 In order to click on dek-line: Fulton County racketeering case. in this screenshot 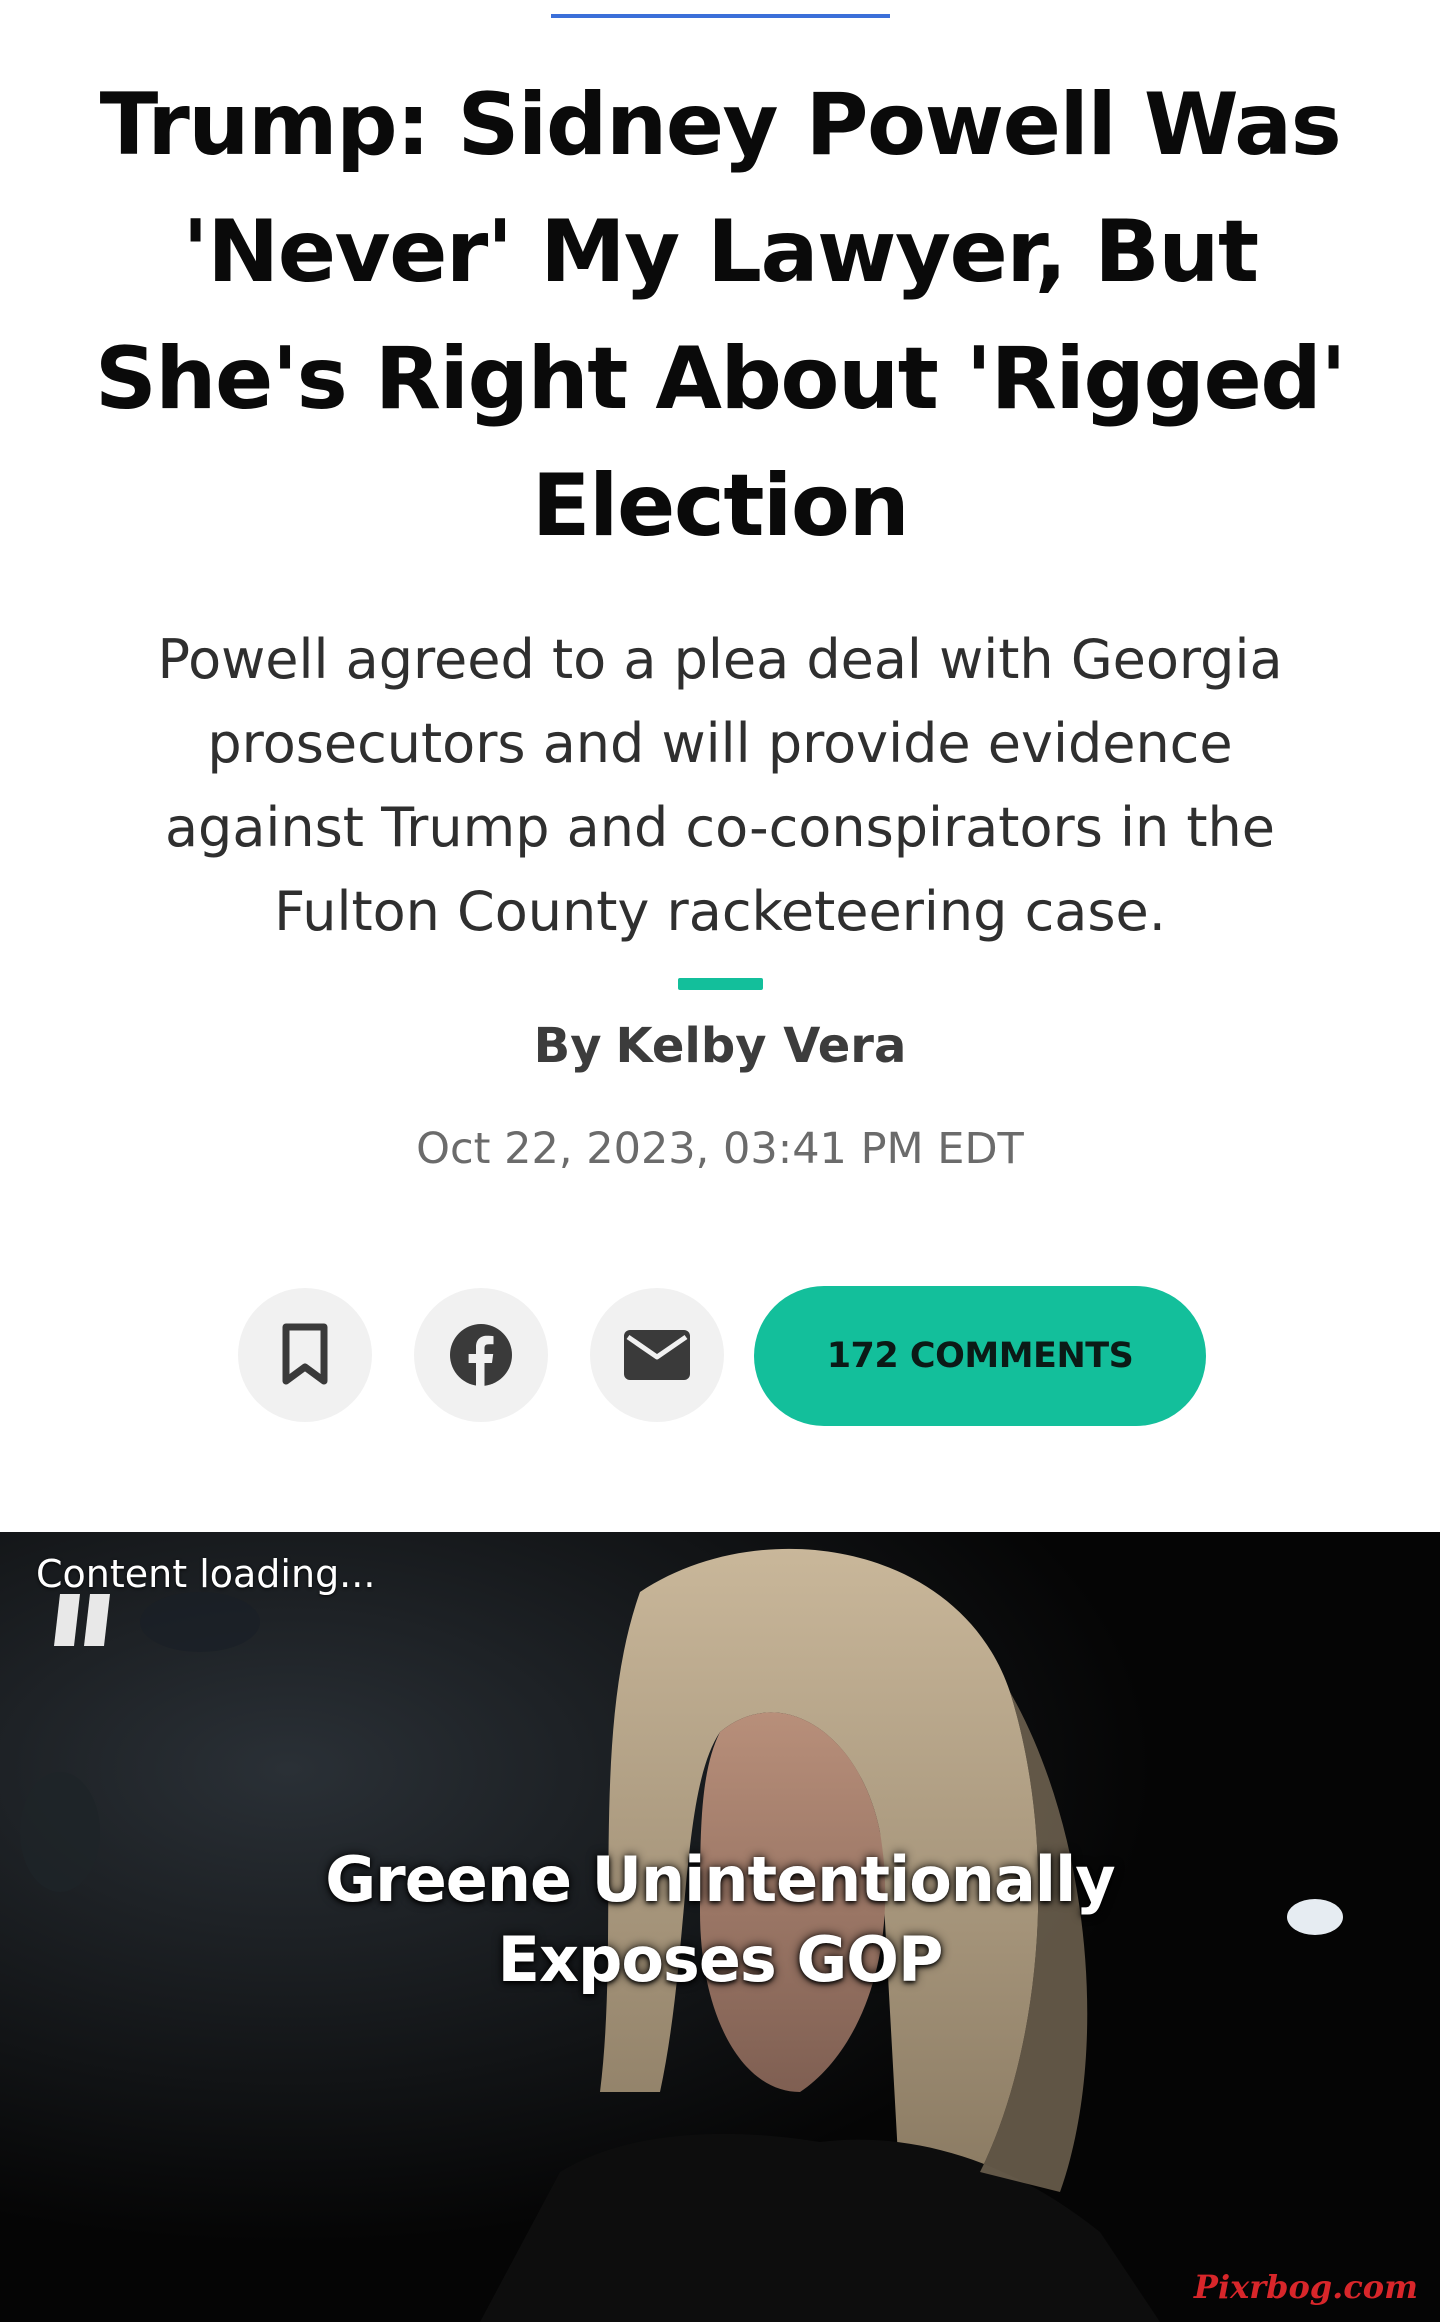, I will do `click(720, 911)`.